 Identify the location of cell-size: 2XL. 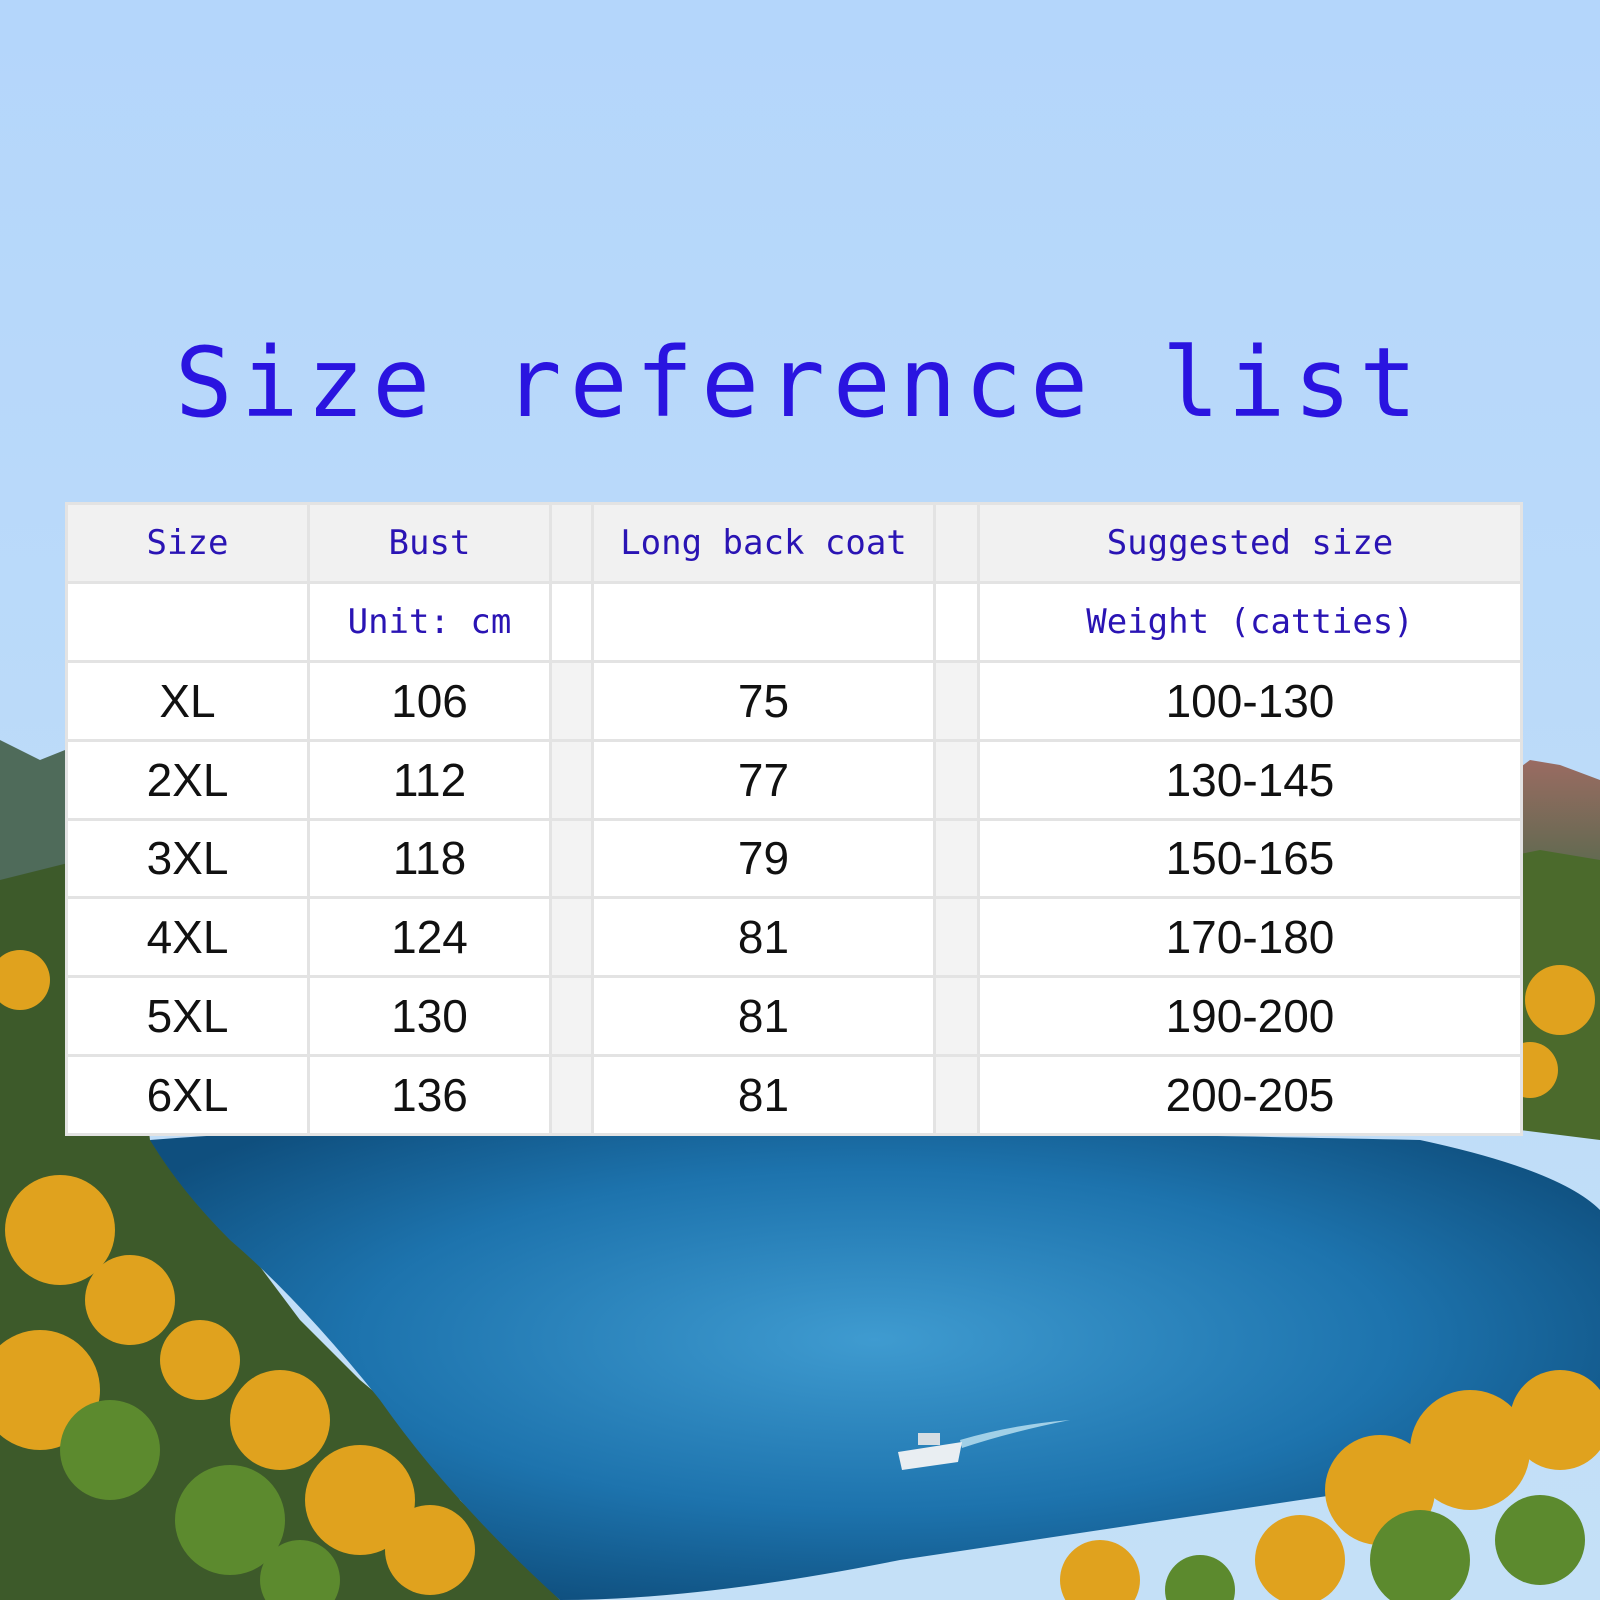
(187, 779).